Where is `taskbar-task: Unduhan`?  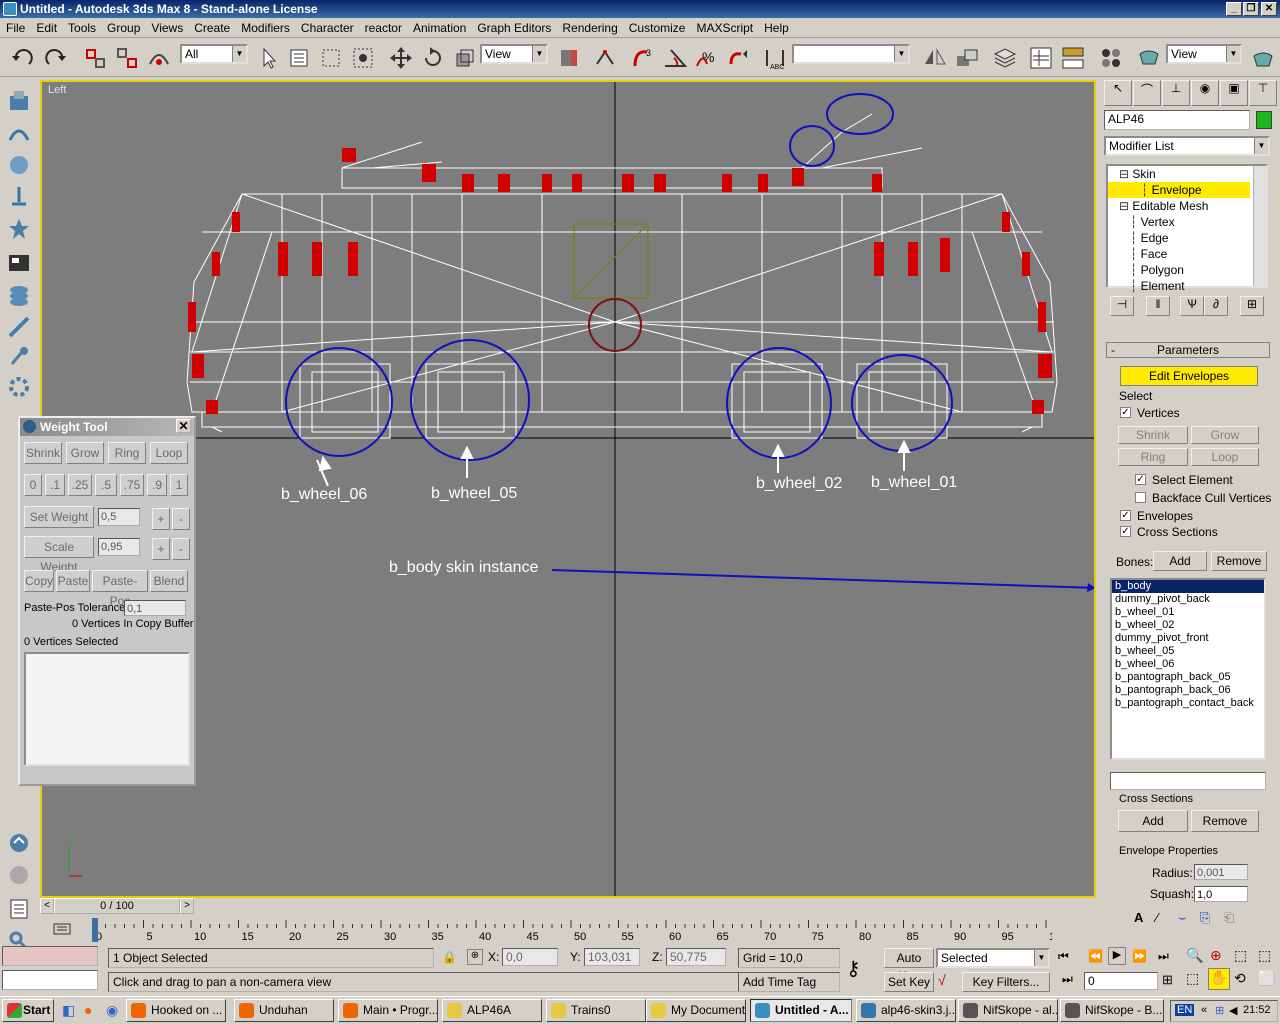
taskbar-task: Unduhan is located at coordinates (284, 1010).